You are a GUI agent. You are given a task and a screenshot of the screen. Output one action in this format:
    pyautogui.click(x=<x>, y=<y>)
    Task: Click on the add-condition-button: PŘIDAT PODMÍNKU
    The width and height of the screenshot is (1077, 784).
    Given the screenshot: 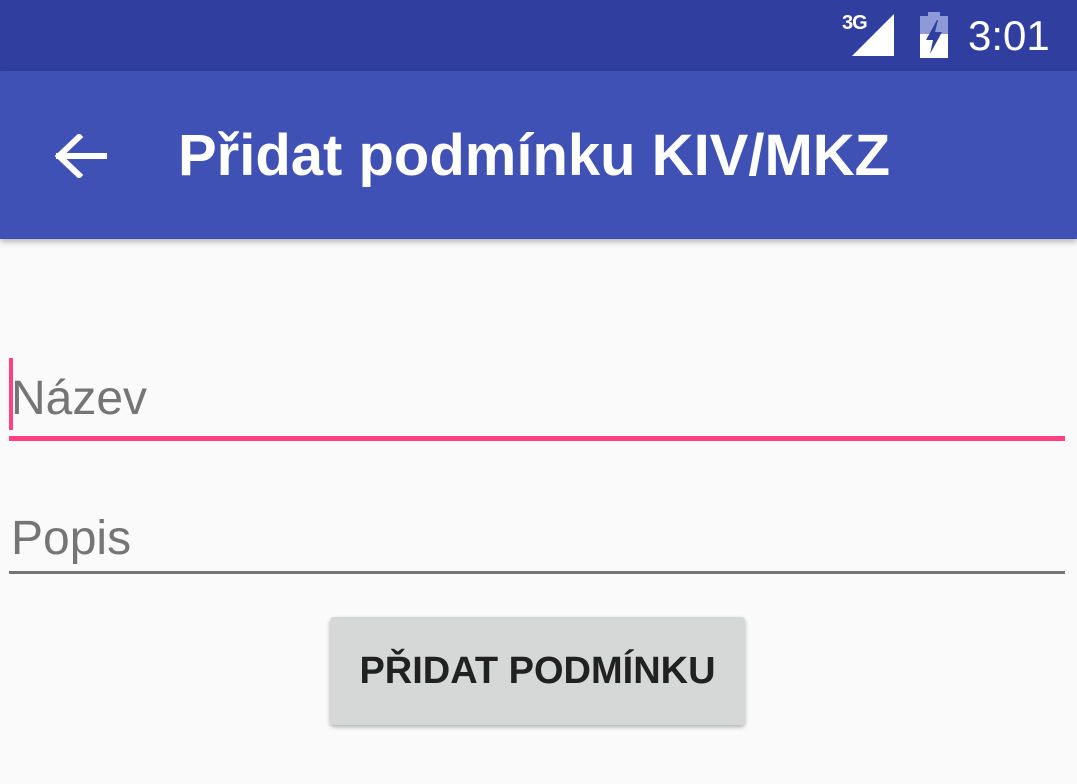 What is the action you would take?
    pyautogui.click(x=537, y=671)
    